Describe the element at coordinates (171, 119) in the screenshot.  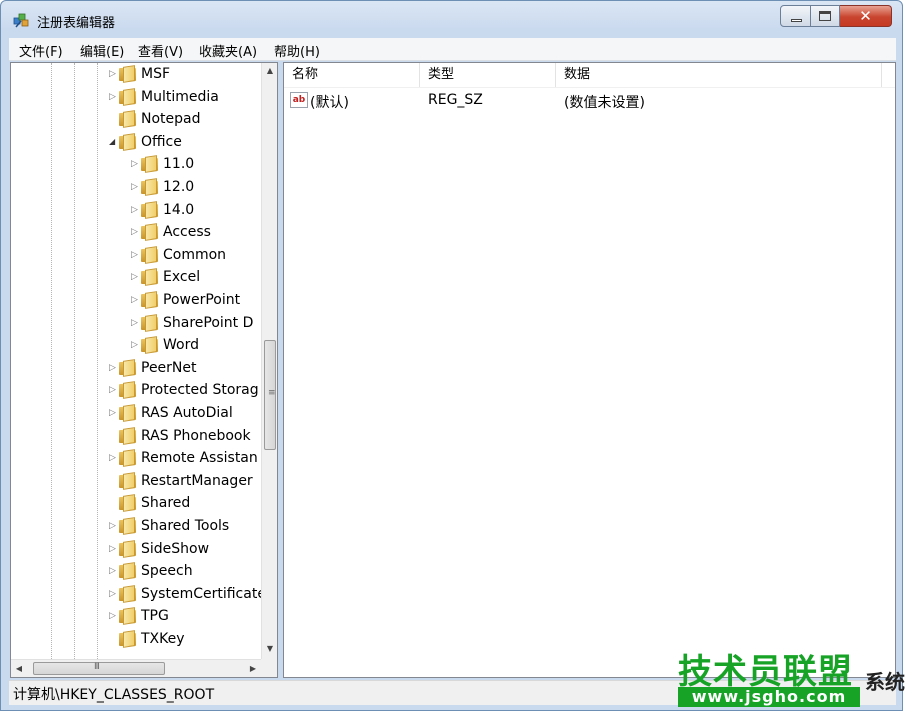
I see `tree-item-label: Notepad` at that location.